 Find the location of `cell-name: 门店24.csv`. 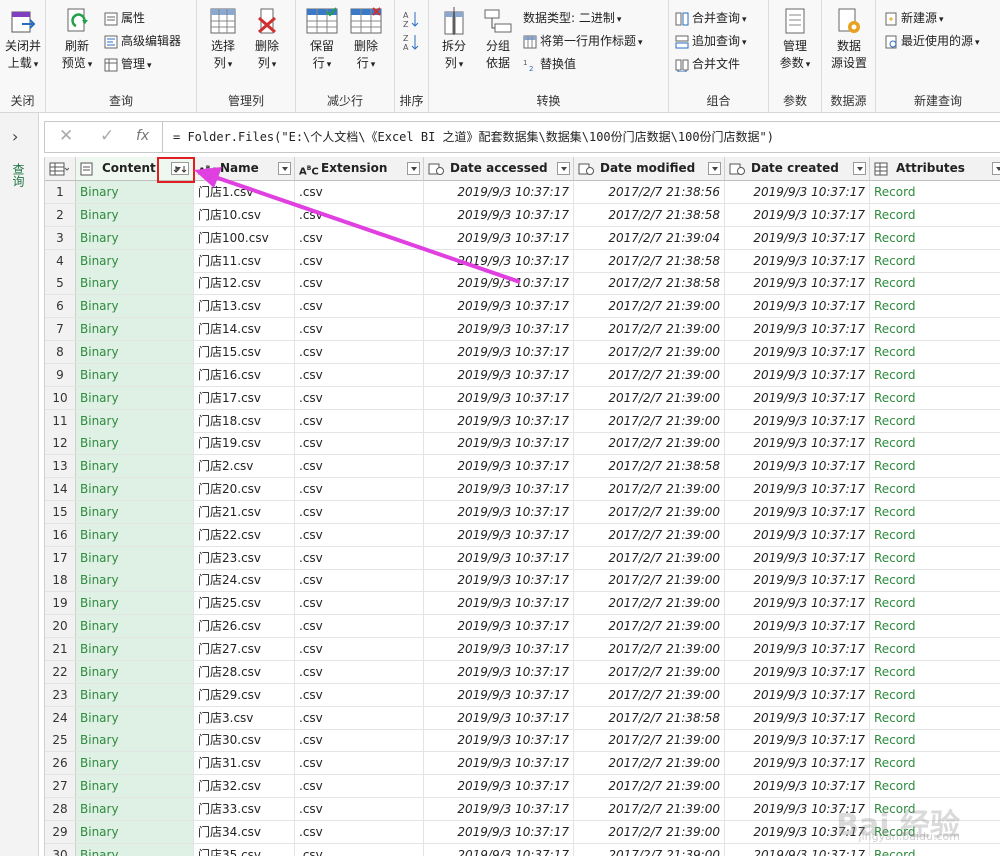

cell-name: 门店24.csv is located at coordinates (244, 580).